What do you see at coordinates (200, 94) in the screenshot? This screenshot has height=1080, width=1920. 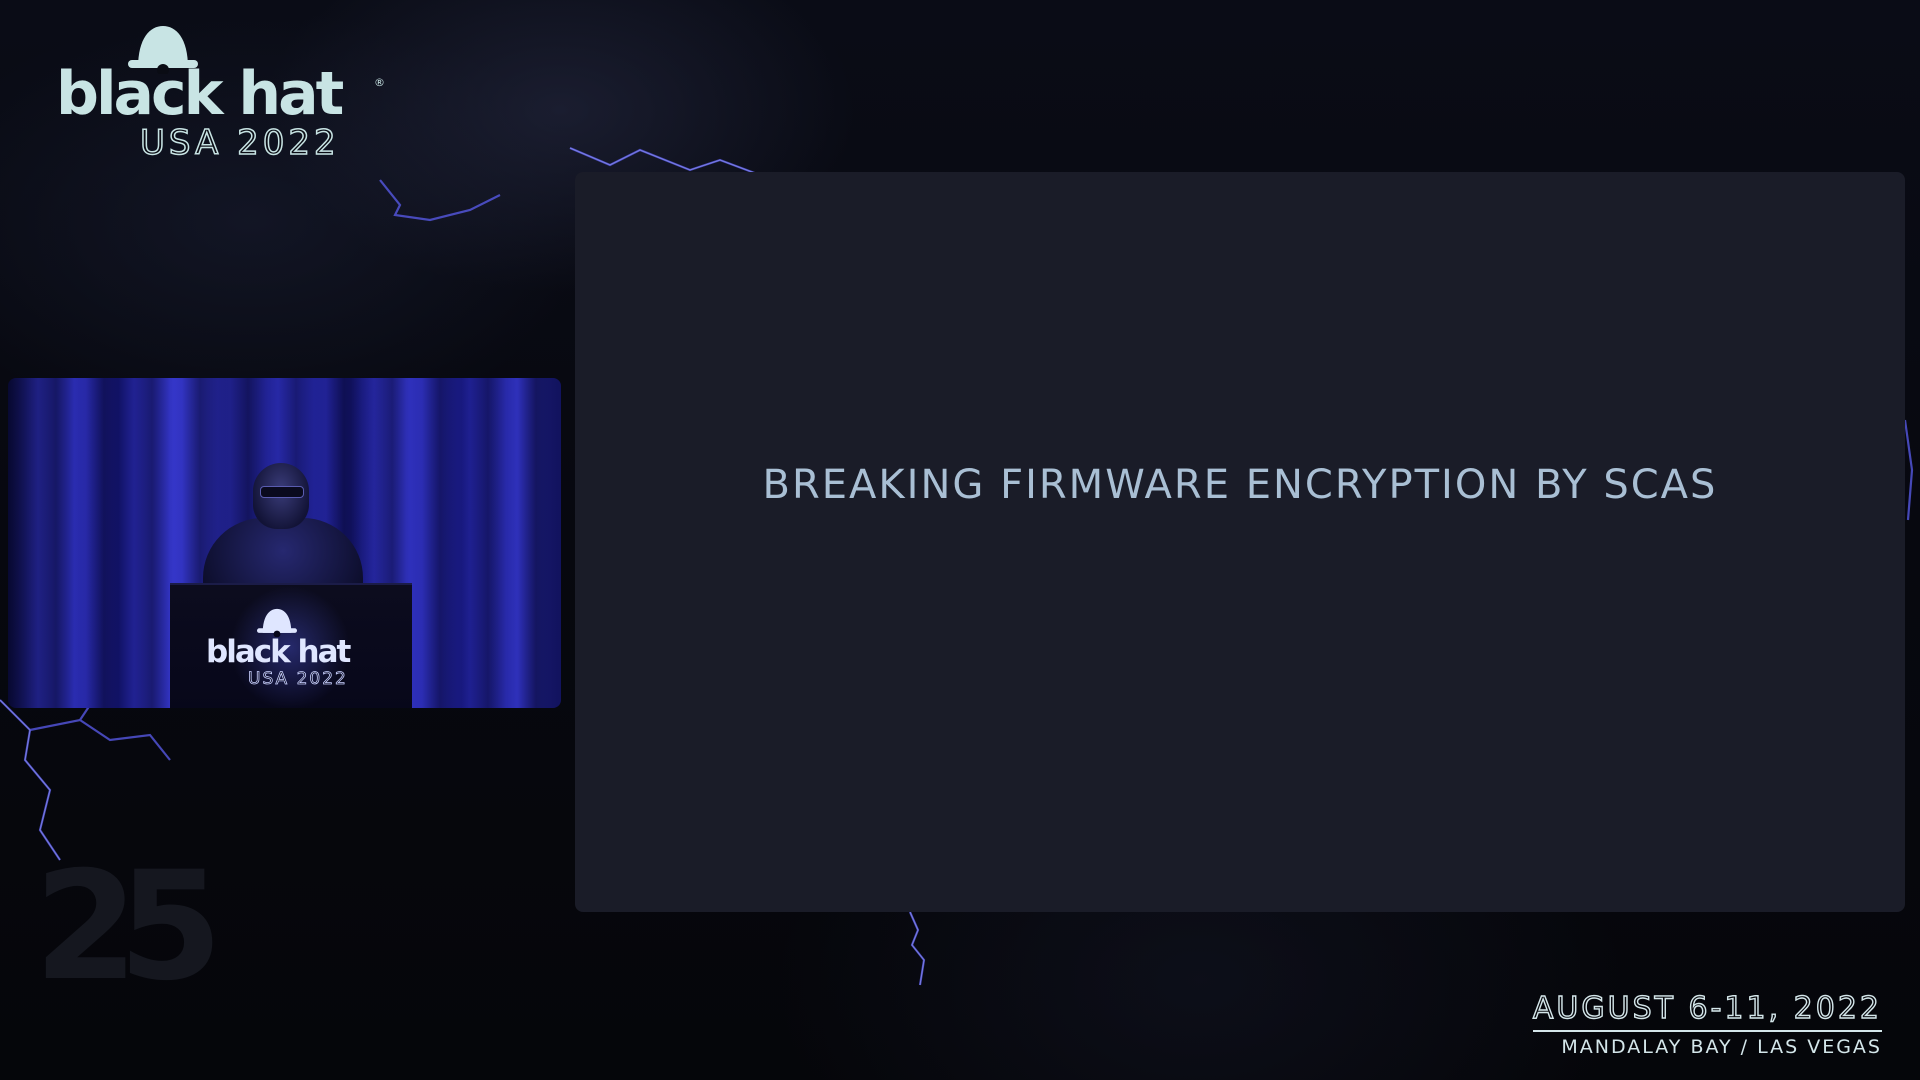 I see `logo-wordmark: black hat` at bounding box center [200, 94].